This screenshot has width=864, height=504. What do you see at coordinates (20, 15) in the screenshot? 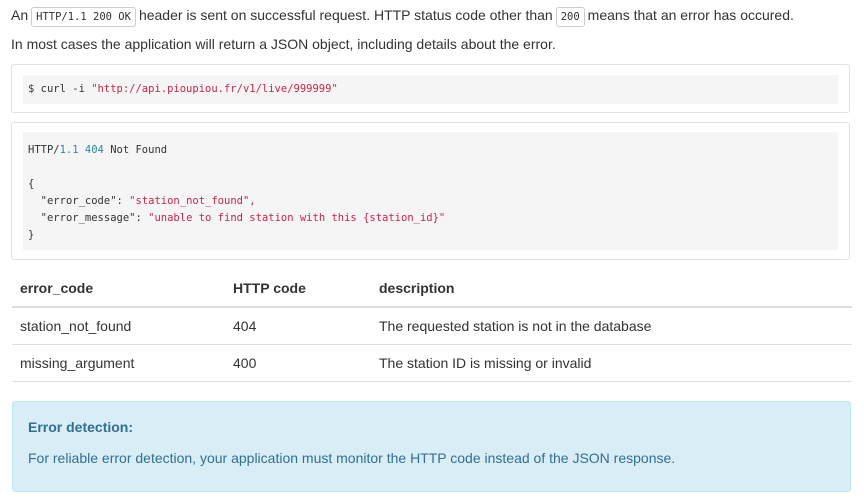
I see `intro-text-a: An` at bounding box center [20, 15].